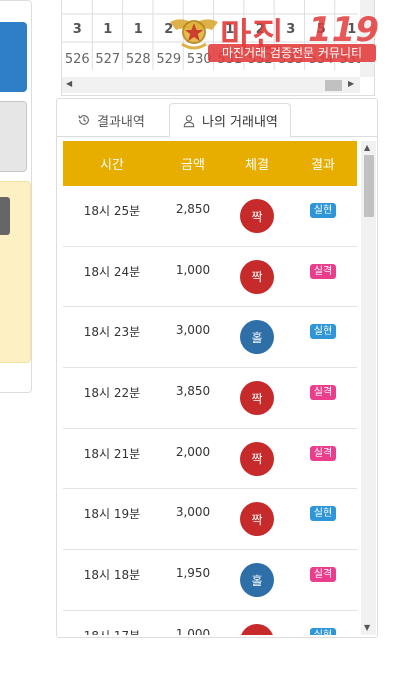  Describe the element at coordinates (13, 57) in the screenshot. I see `primary-button` at that location.